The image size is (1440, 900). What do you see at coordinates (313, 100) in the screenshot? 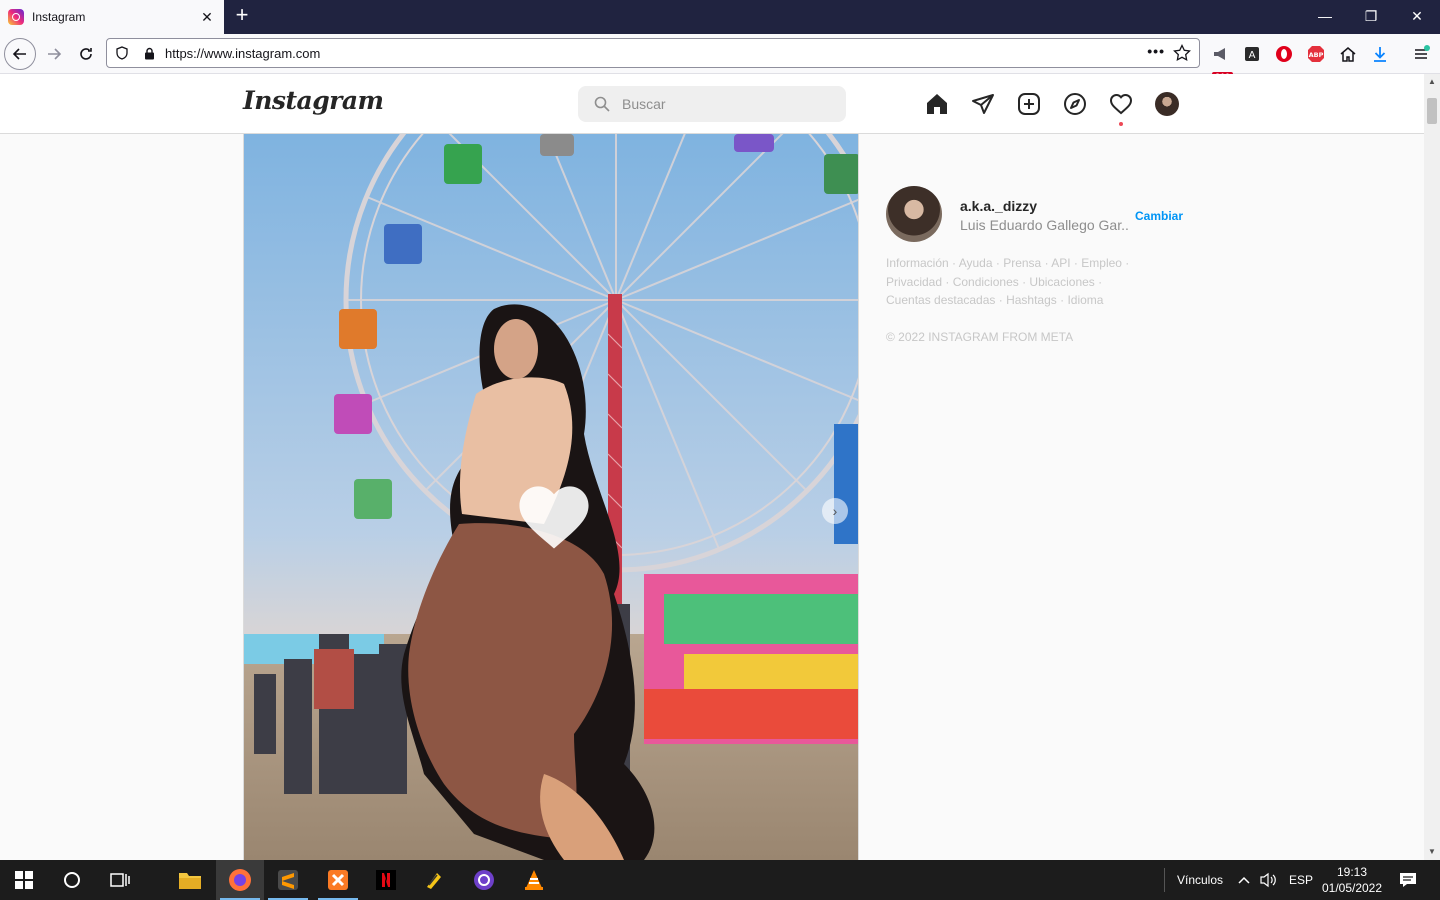
I see `instagram-logo: Instagram` at bounding box center [313, 100].